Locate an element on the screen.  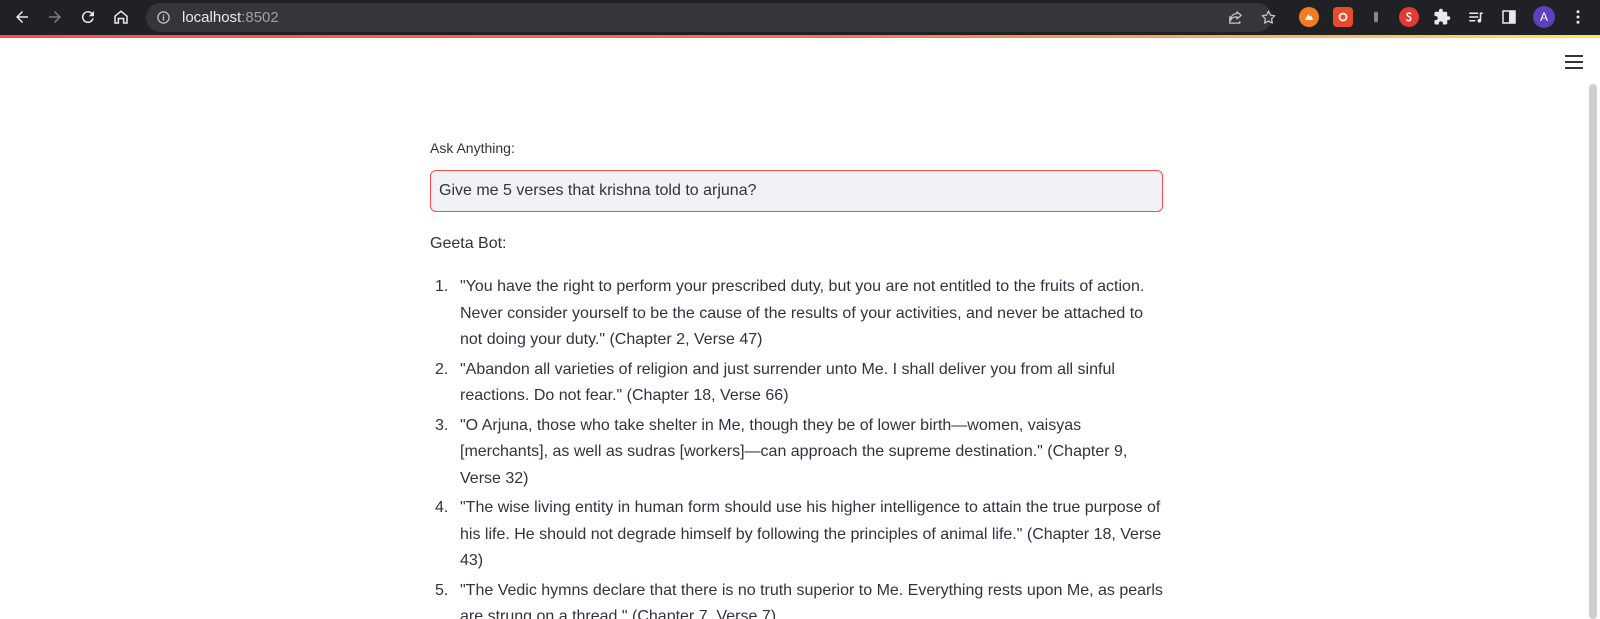
browser-toolbar: localhost:8502 A is located at coordinates (800, 17).